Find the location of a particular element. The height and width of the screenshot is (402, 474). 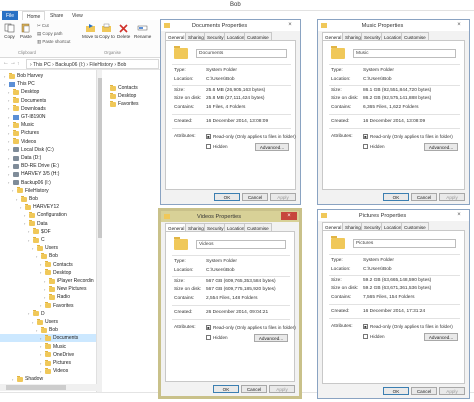

tree-item: › Radio is located at coordinates (48, 297).